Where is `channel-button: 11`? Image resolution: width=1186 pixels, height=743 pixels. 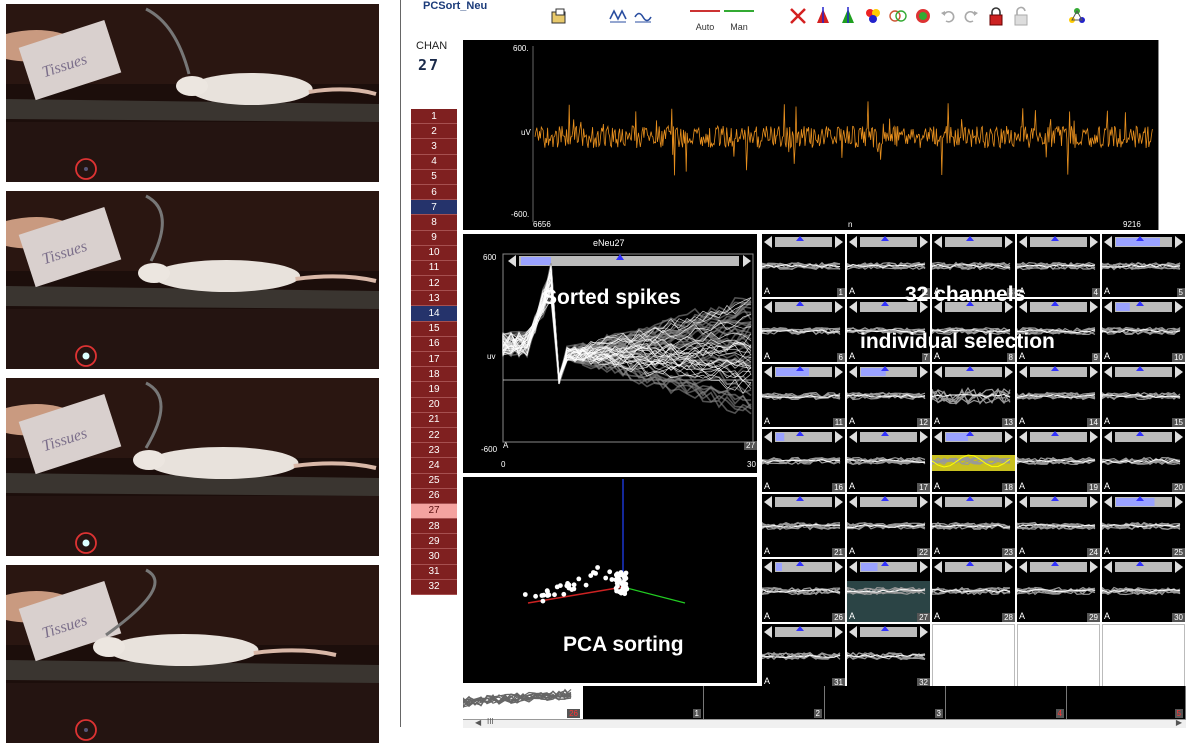 channel-button: 11 is located at coordinates (434, 268).